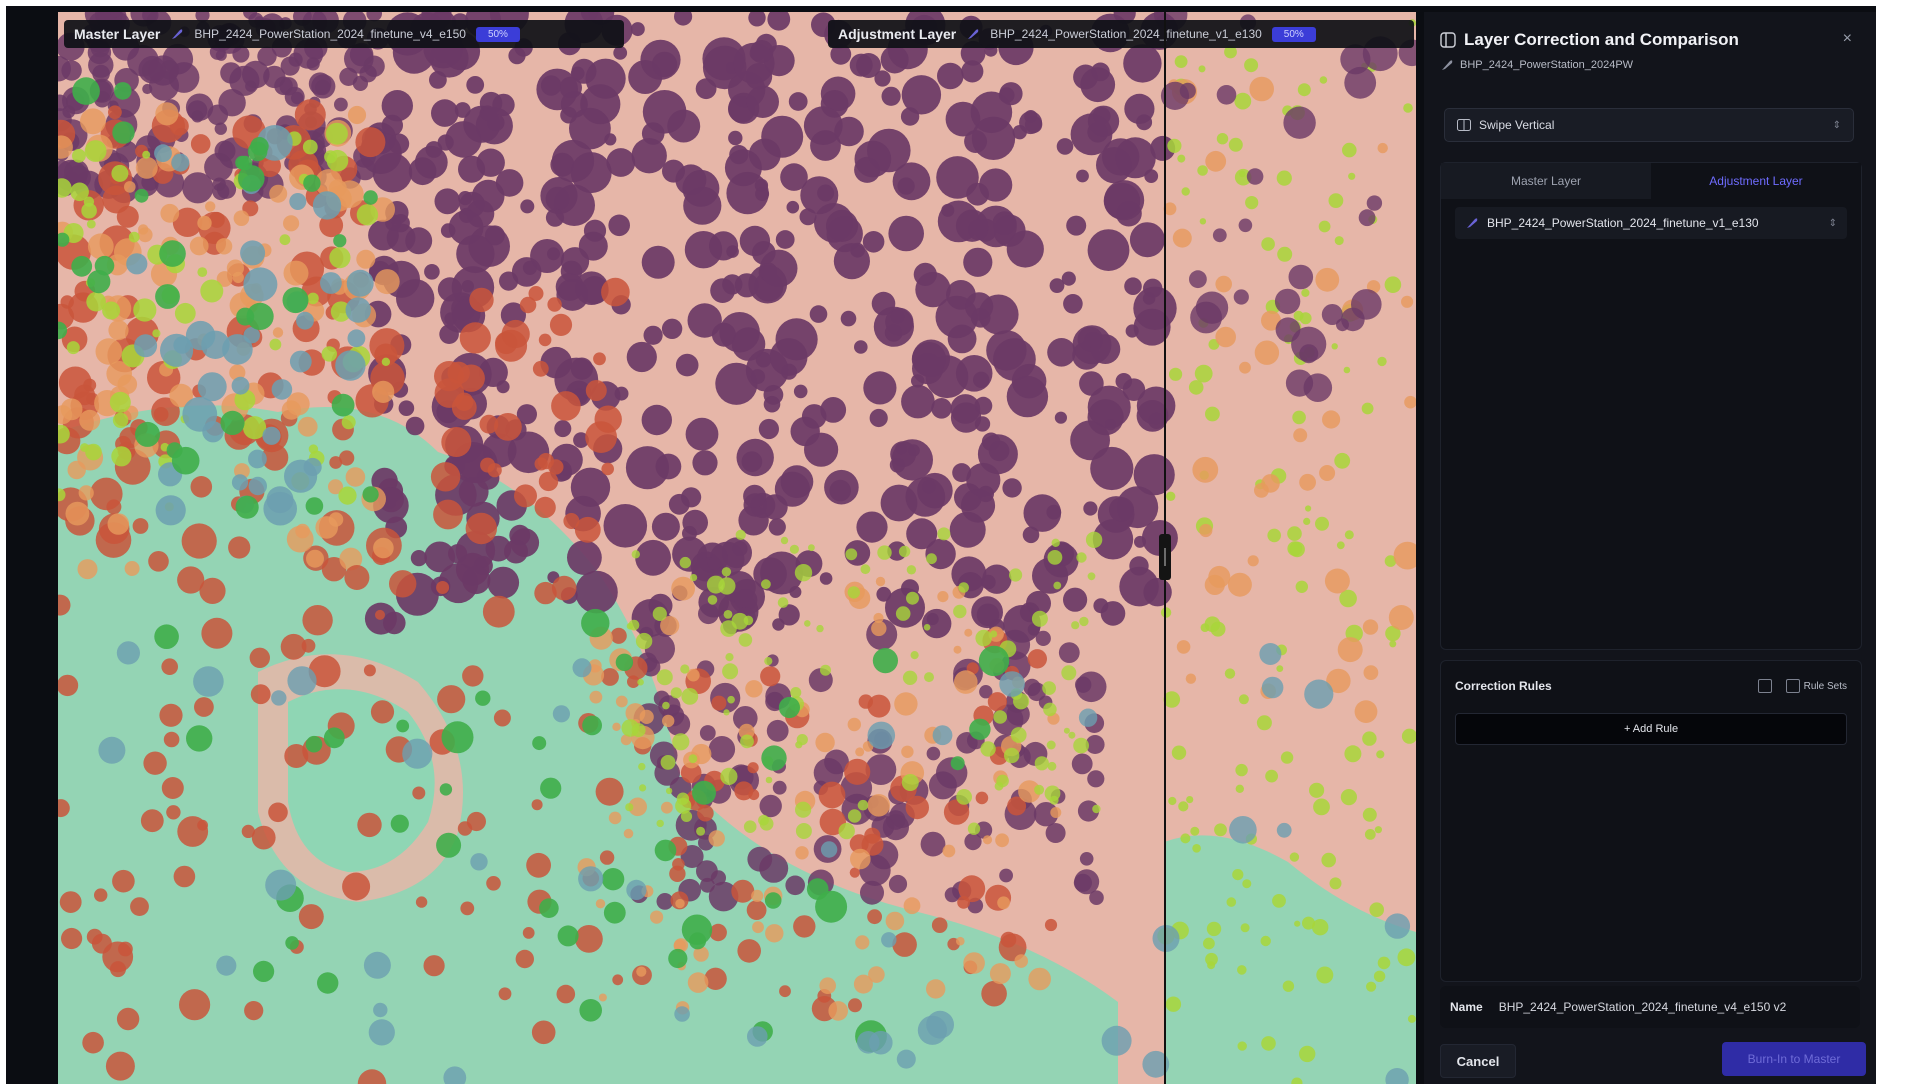  Describe the element at coordinates (1649, 125) in the screenshot. I see `comparison-mode-select: Swipe Vertical ⇕` at that location.